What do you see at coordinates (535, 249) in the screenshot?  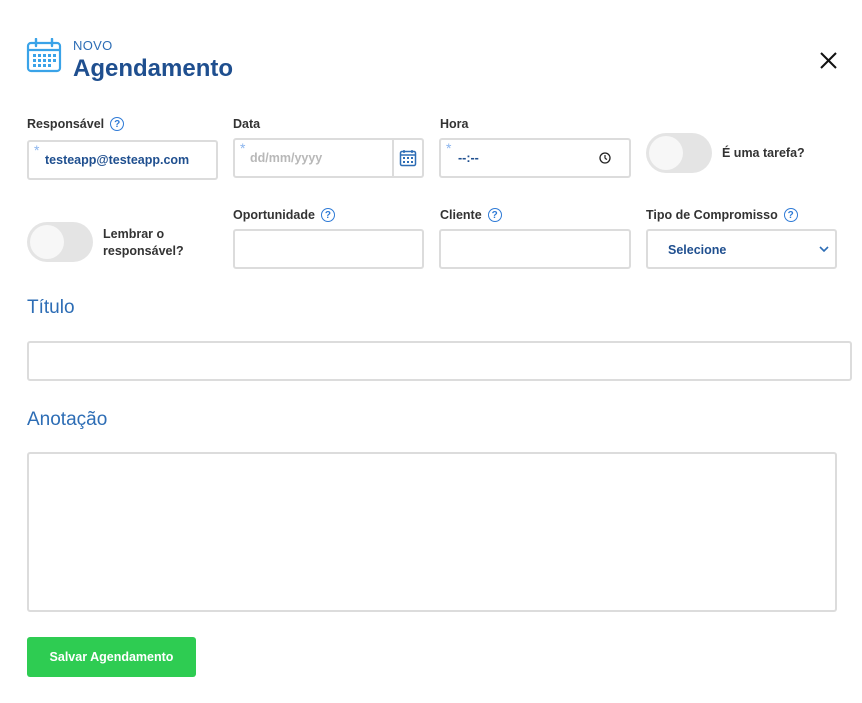 I see `cliente-input` at bounding box center [535, 249].